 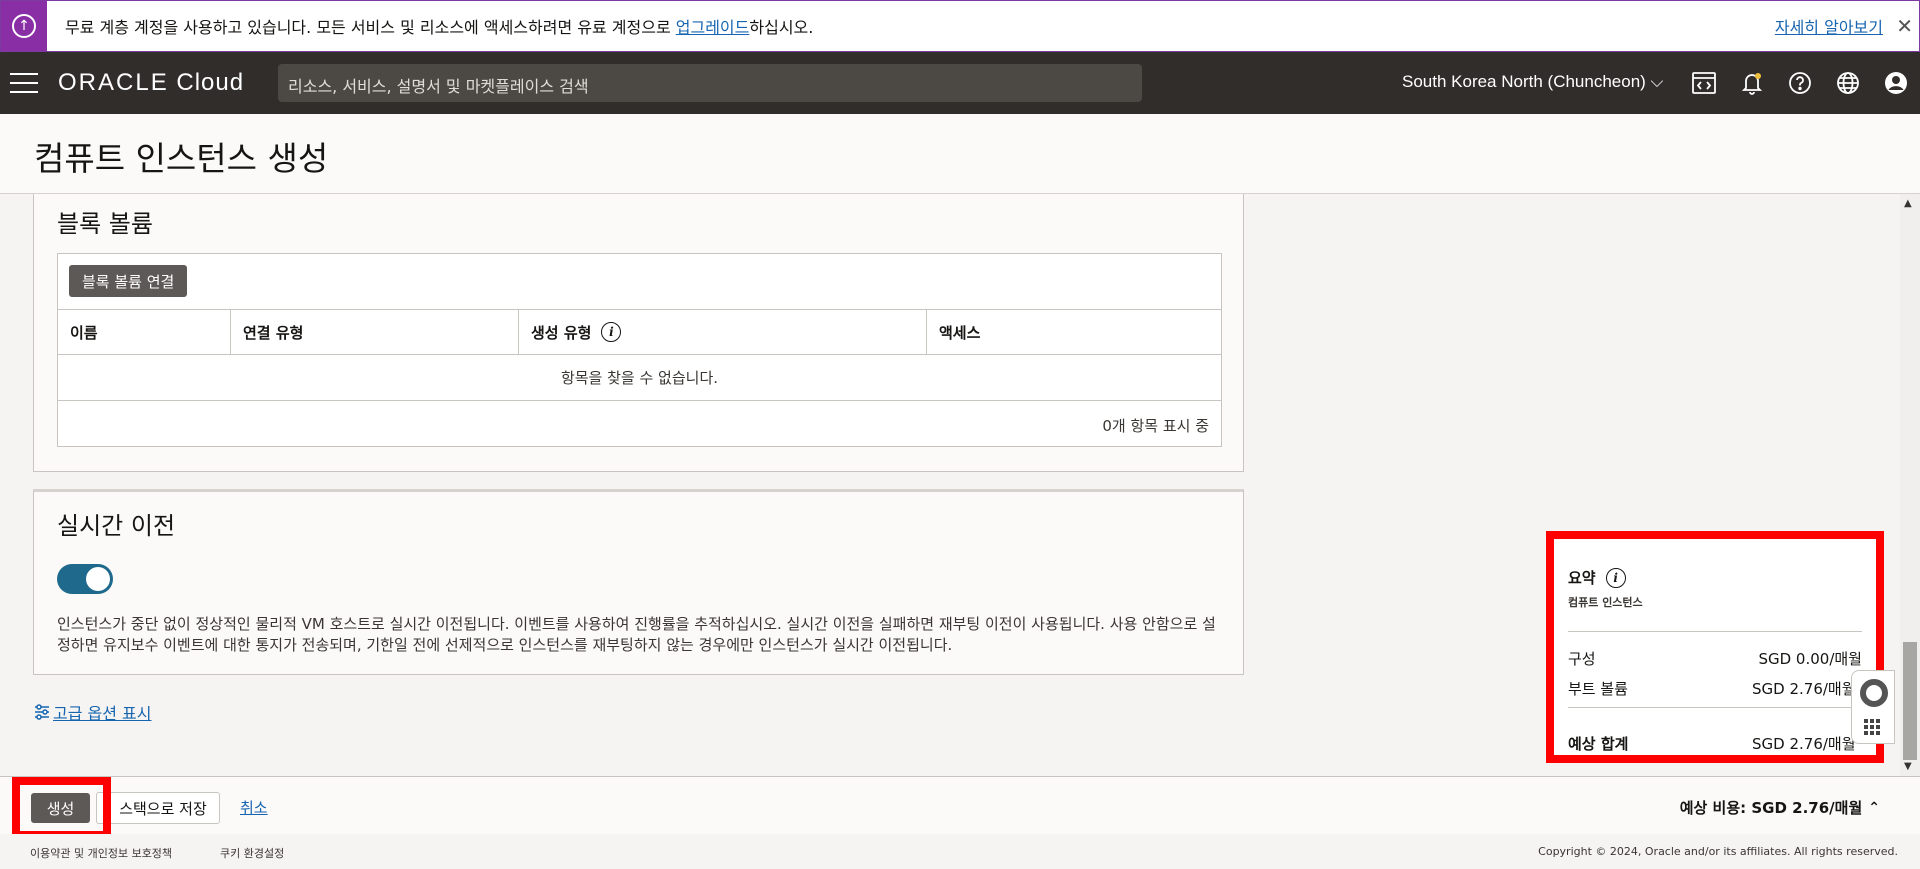 What do you see at coordinates (1804, 689) in the screenshot?
I see `summary-row-value: SGD 2.76/매월` at bounding box center [1804, 689].